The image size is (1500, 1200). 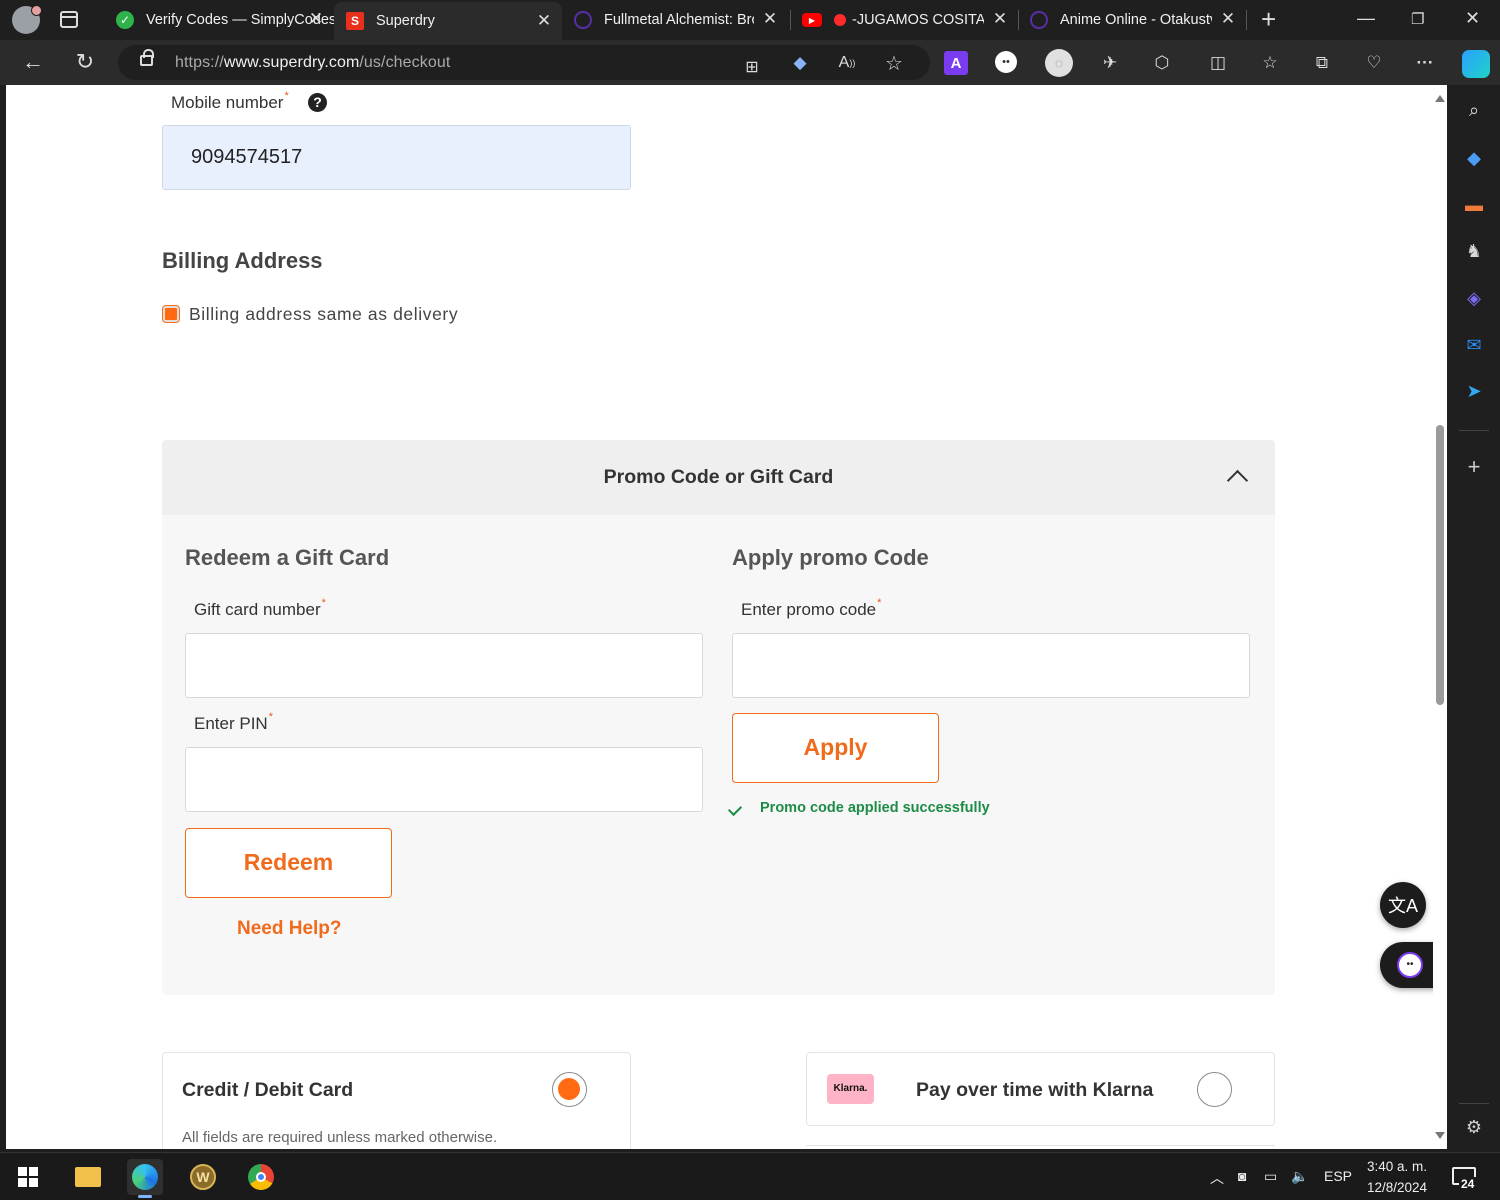 I want to click on recording-dot-icon, so click(x=840, y=20).